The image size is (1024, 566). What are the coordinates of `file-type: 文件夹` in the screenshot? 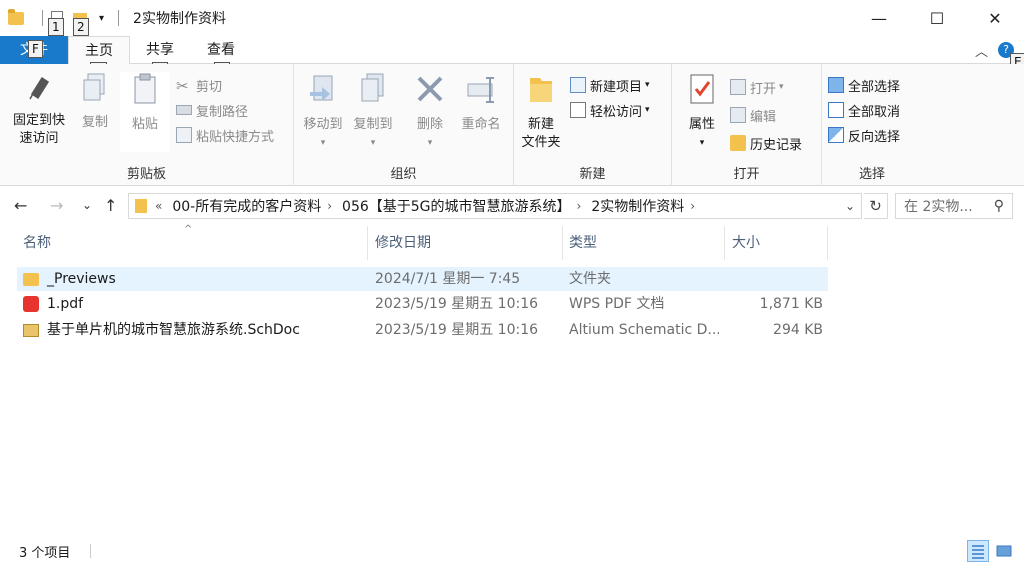 It's located at (590, 279).